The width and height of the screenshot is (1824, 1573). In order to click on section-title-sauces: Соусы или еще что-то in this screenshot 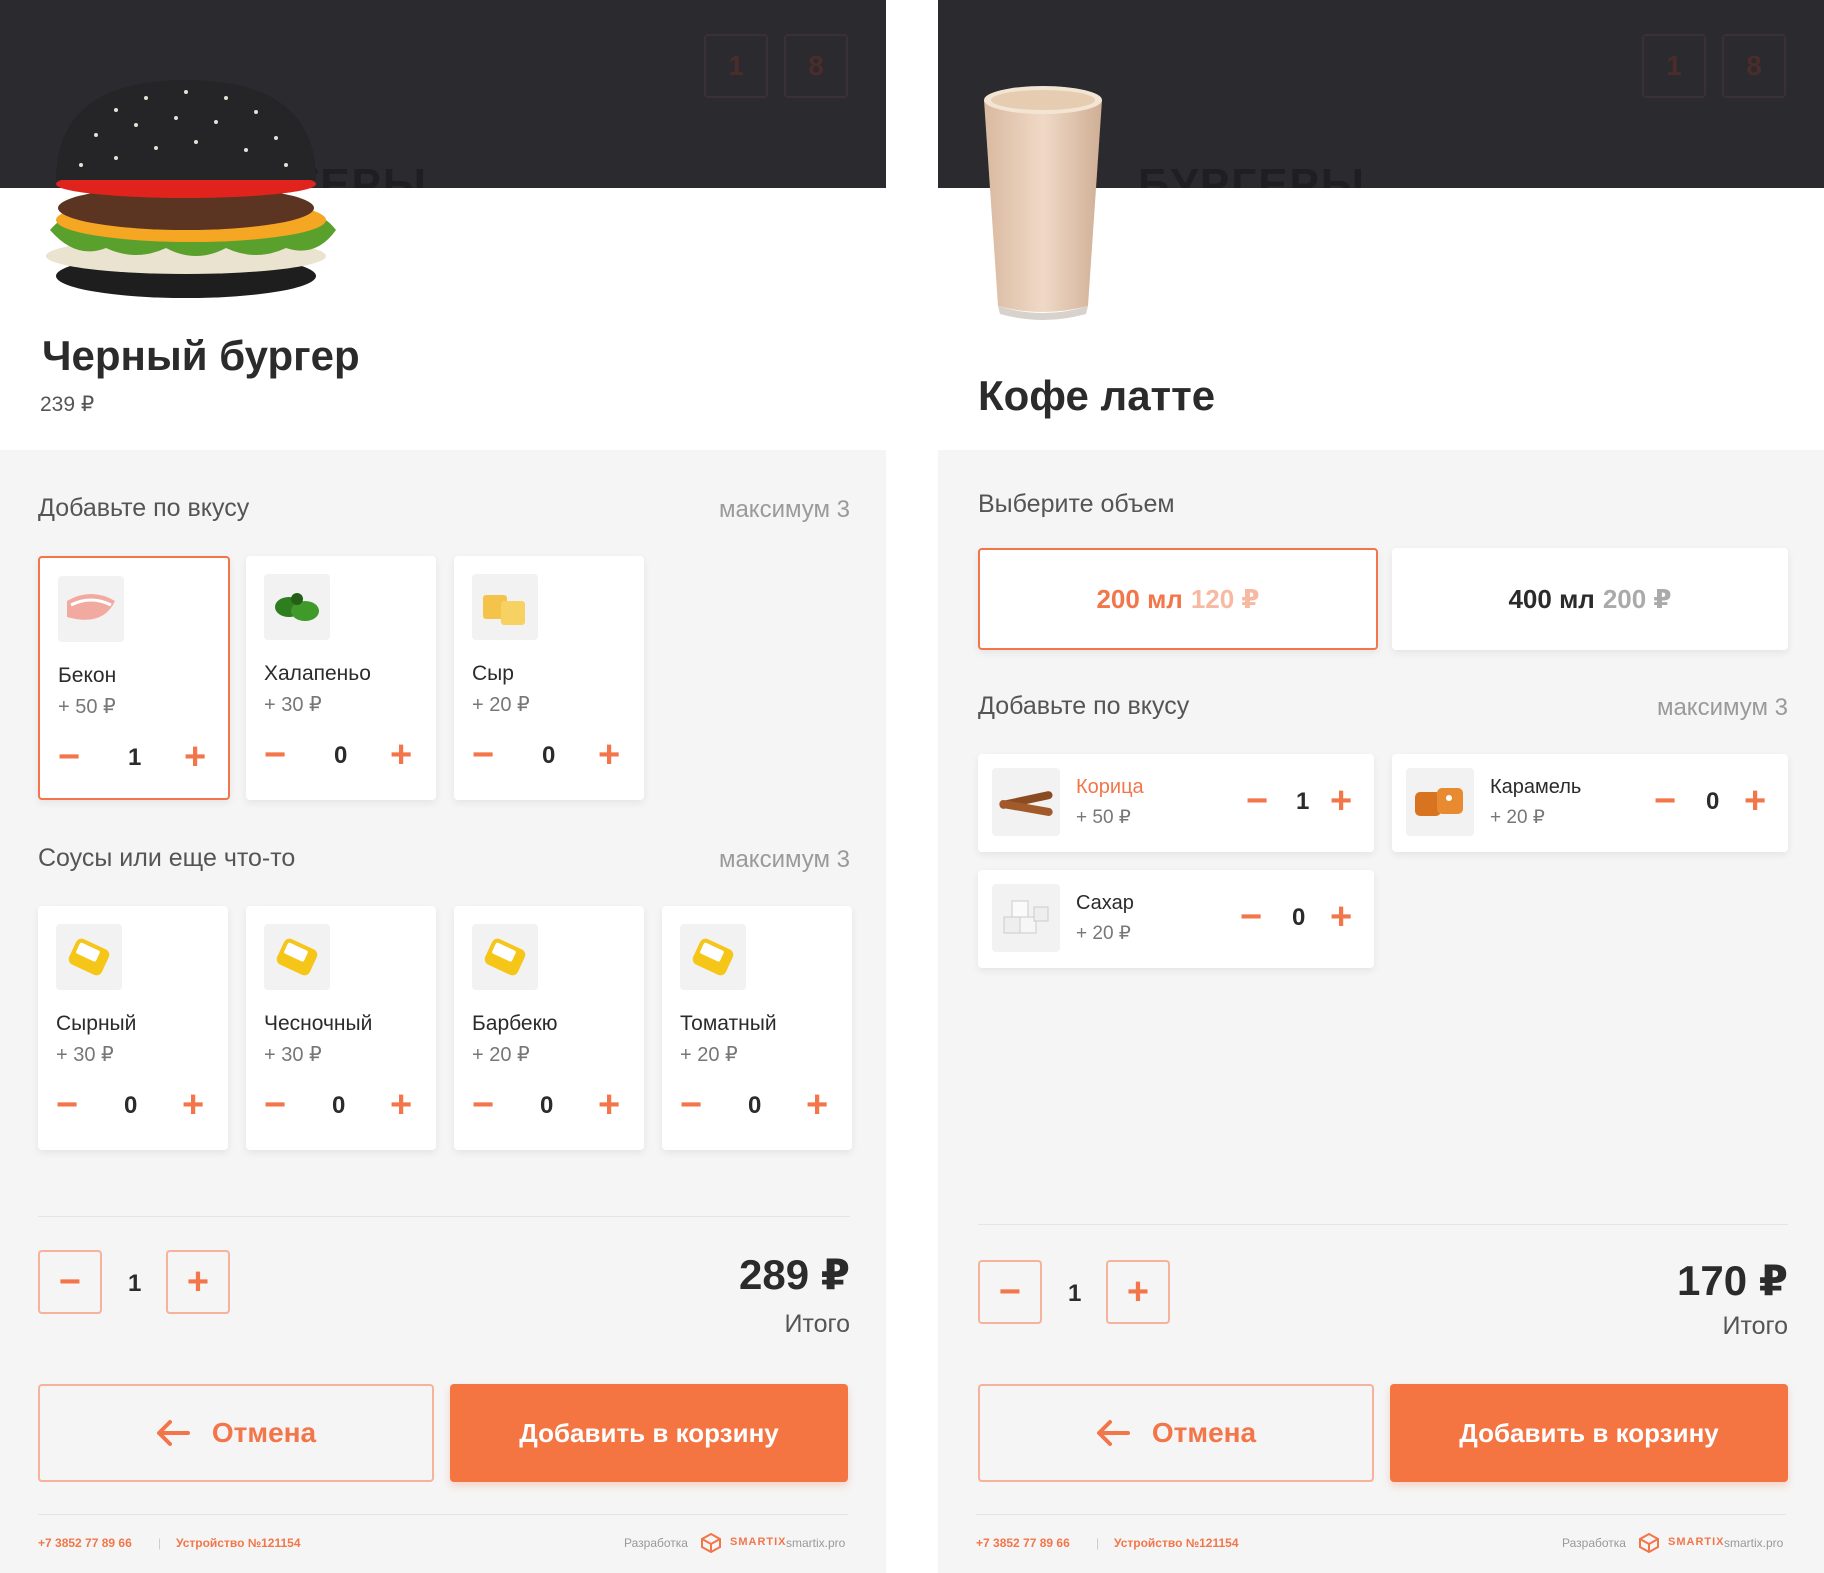, I will do `click(167, 858)`.